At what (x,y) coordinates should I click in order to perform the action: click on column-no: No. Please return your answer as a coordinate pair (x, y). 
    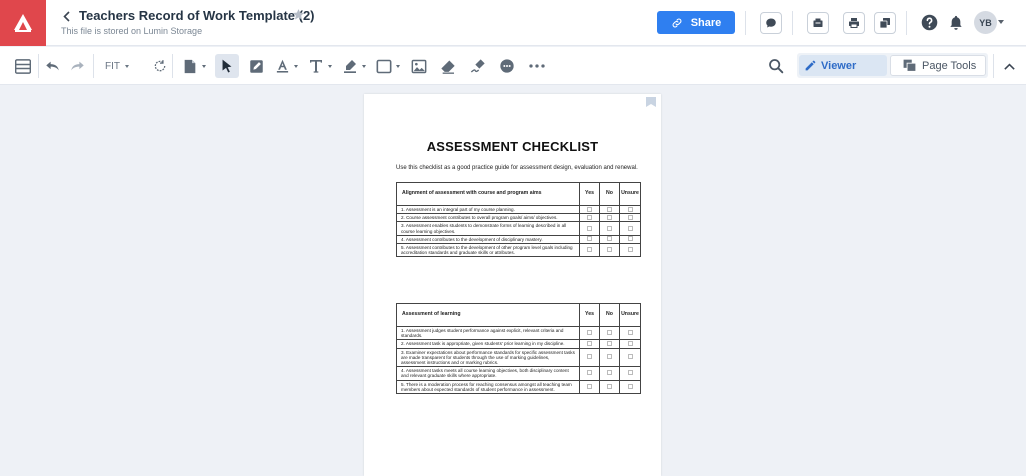
    Looking at the image, I should click on (609, 315).